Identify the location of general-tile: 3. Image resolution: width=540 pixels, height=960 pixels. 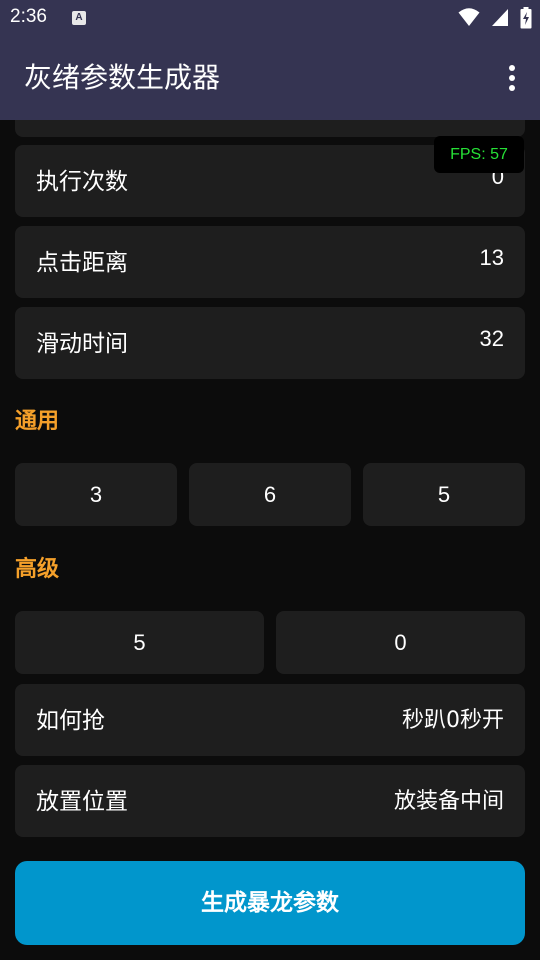
(96, 494).